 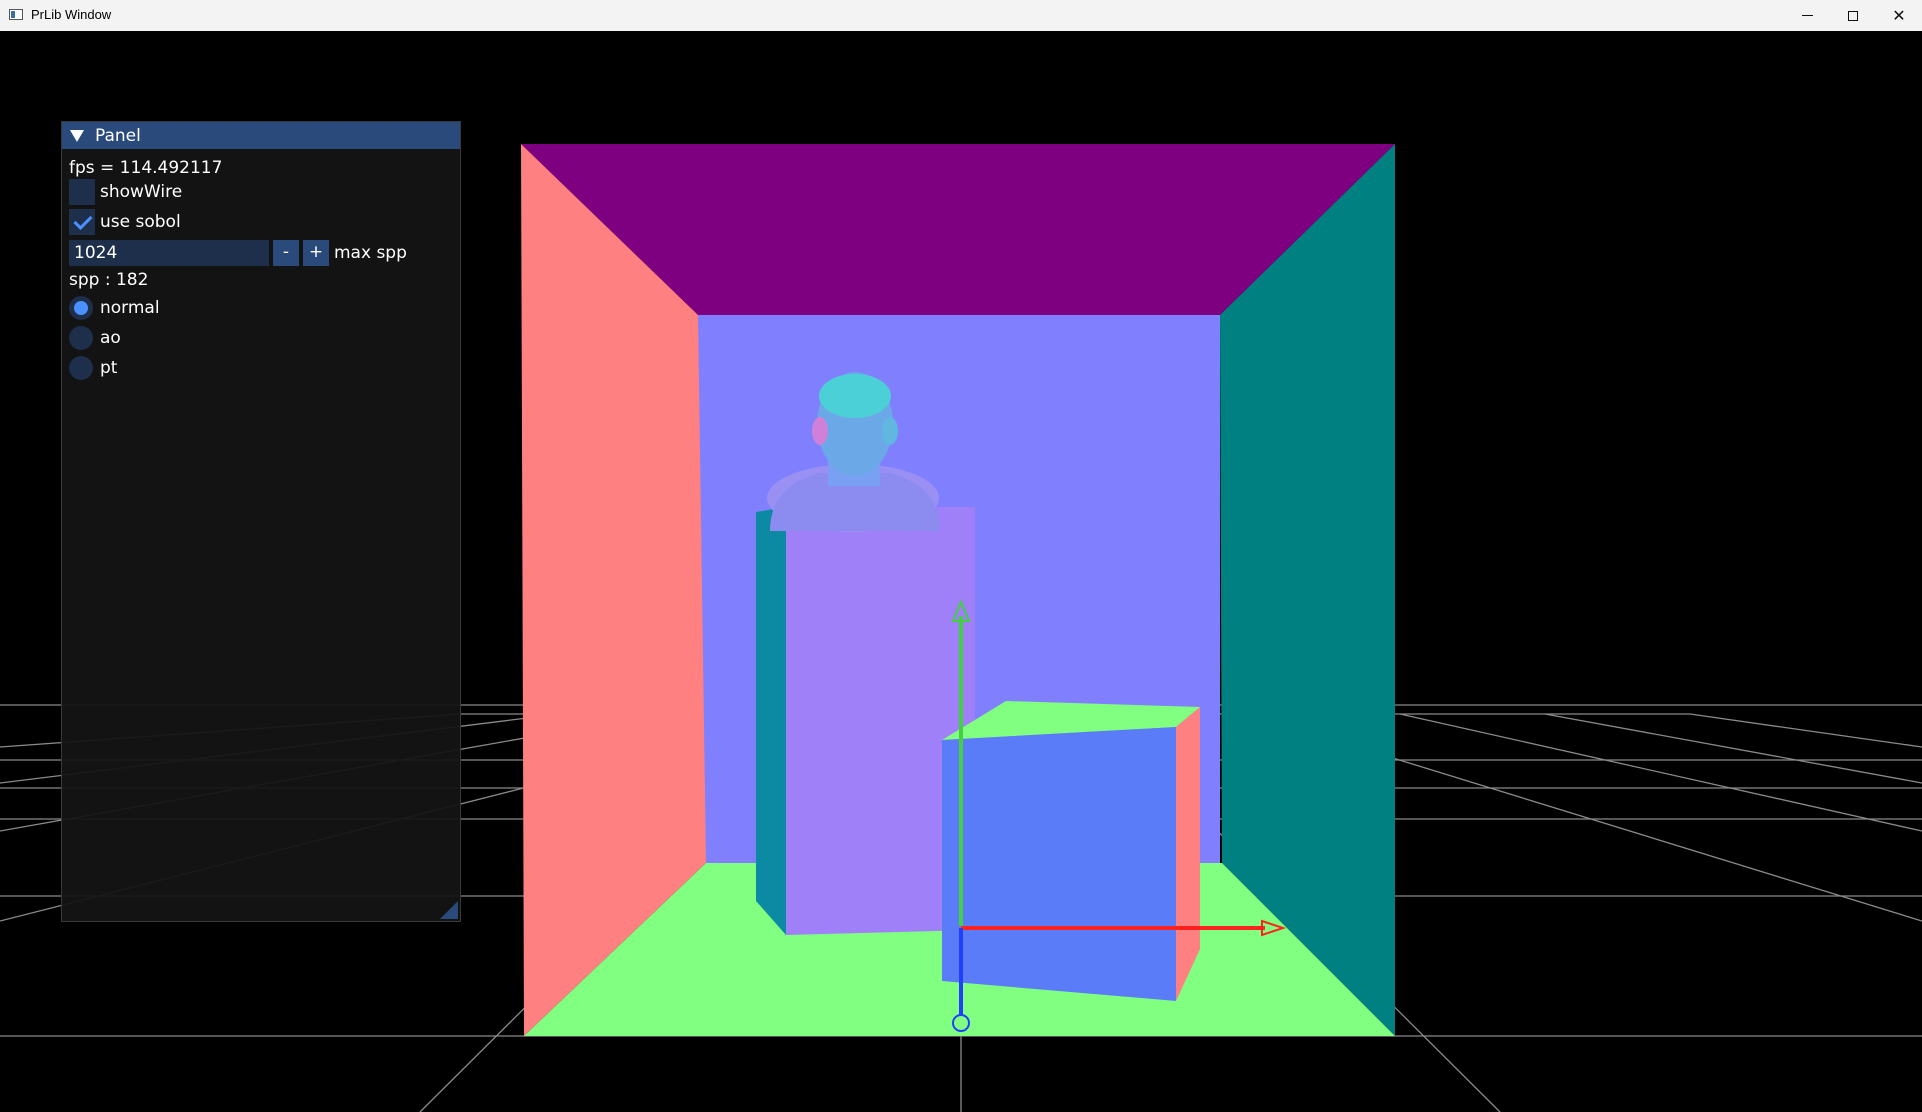 What do you see at coordinates (109, 280) in the screenshot?
I see `spp-readout: spp : 182` at bounding box center [109, 280].